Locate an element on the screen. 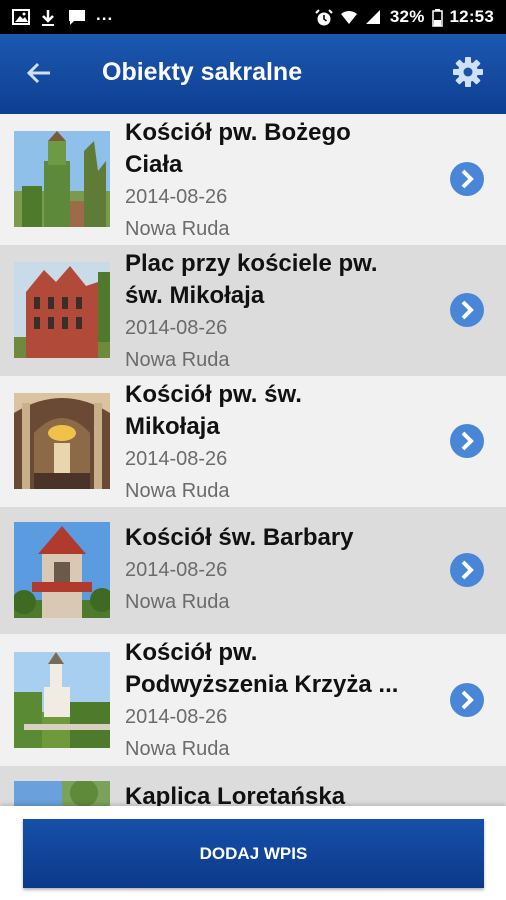 The height and width of the screenshot is (900, 506). clock: 12:53 is located at coordinates (471, 16).